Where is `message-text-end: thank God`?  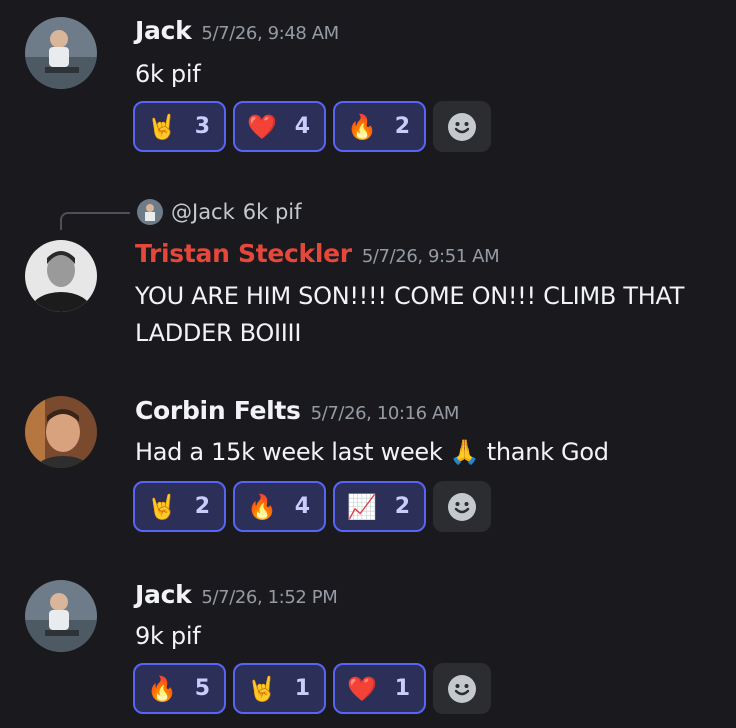 message-text-end: thank God is located at coordinates (547, 452).